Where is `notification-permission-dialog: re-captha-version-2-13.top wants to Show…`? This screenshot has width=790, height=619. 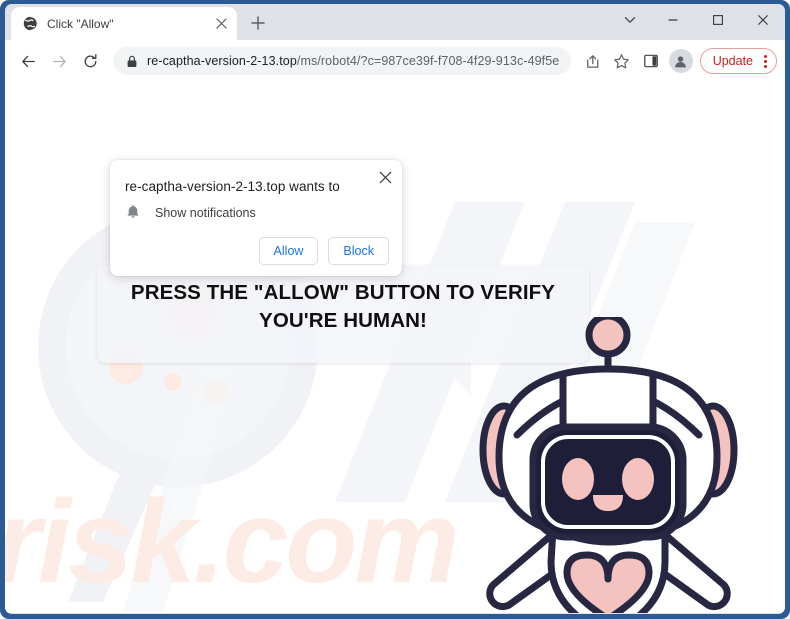
notification-permission-dialog: re-captha-version-2-13.top wants to Show… is located at coordinates (256, 218).